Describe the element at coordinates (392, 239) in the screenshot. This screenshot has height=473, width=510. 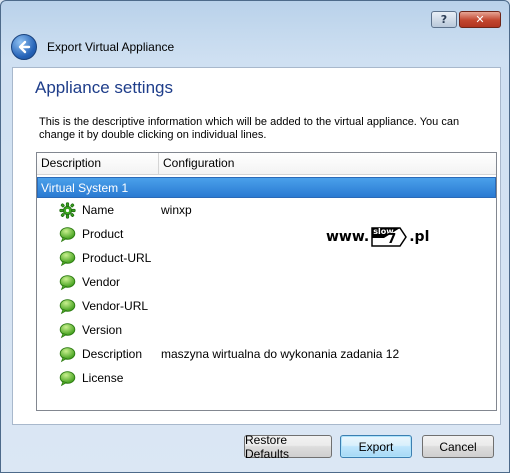
I see `watermark-badge-digit: 7` at that location.